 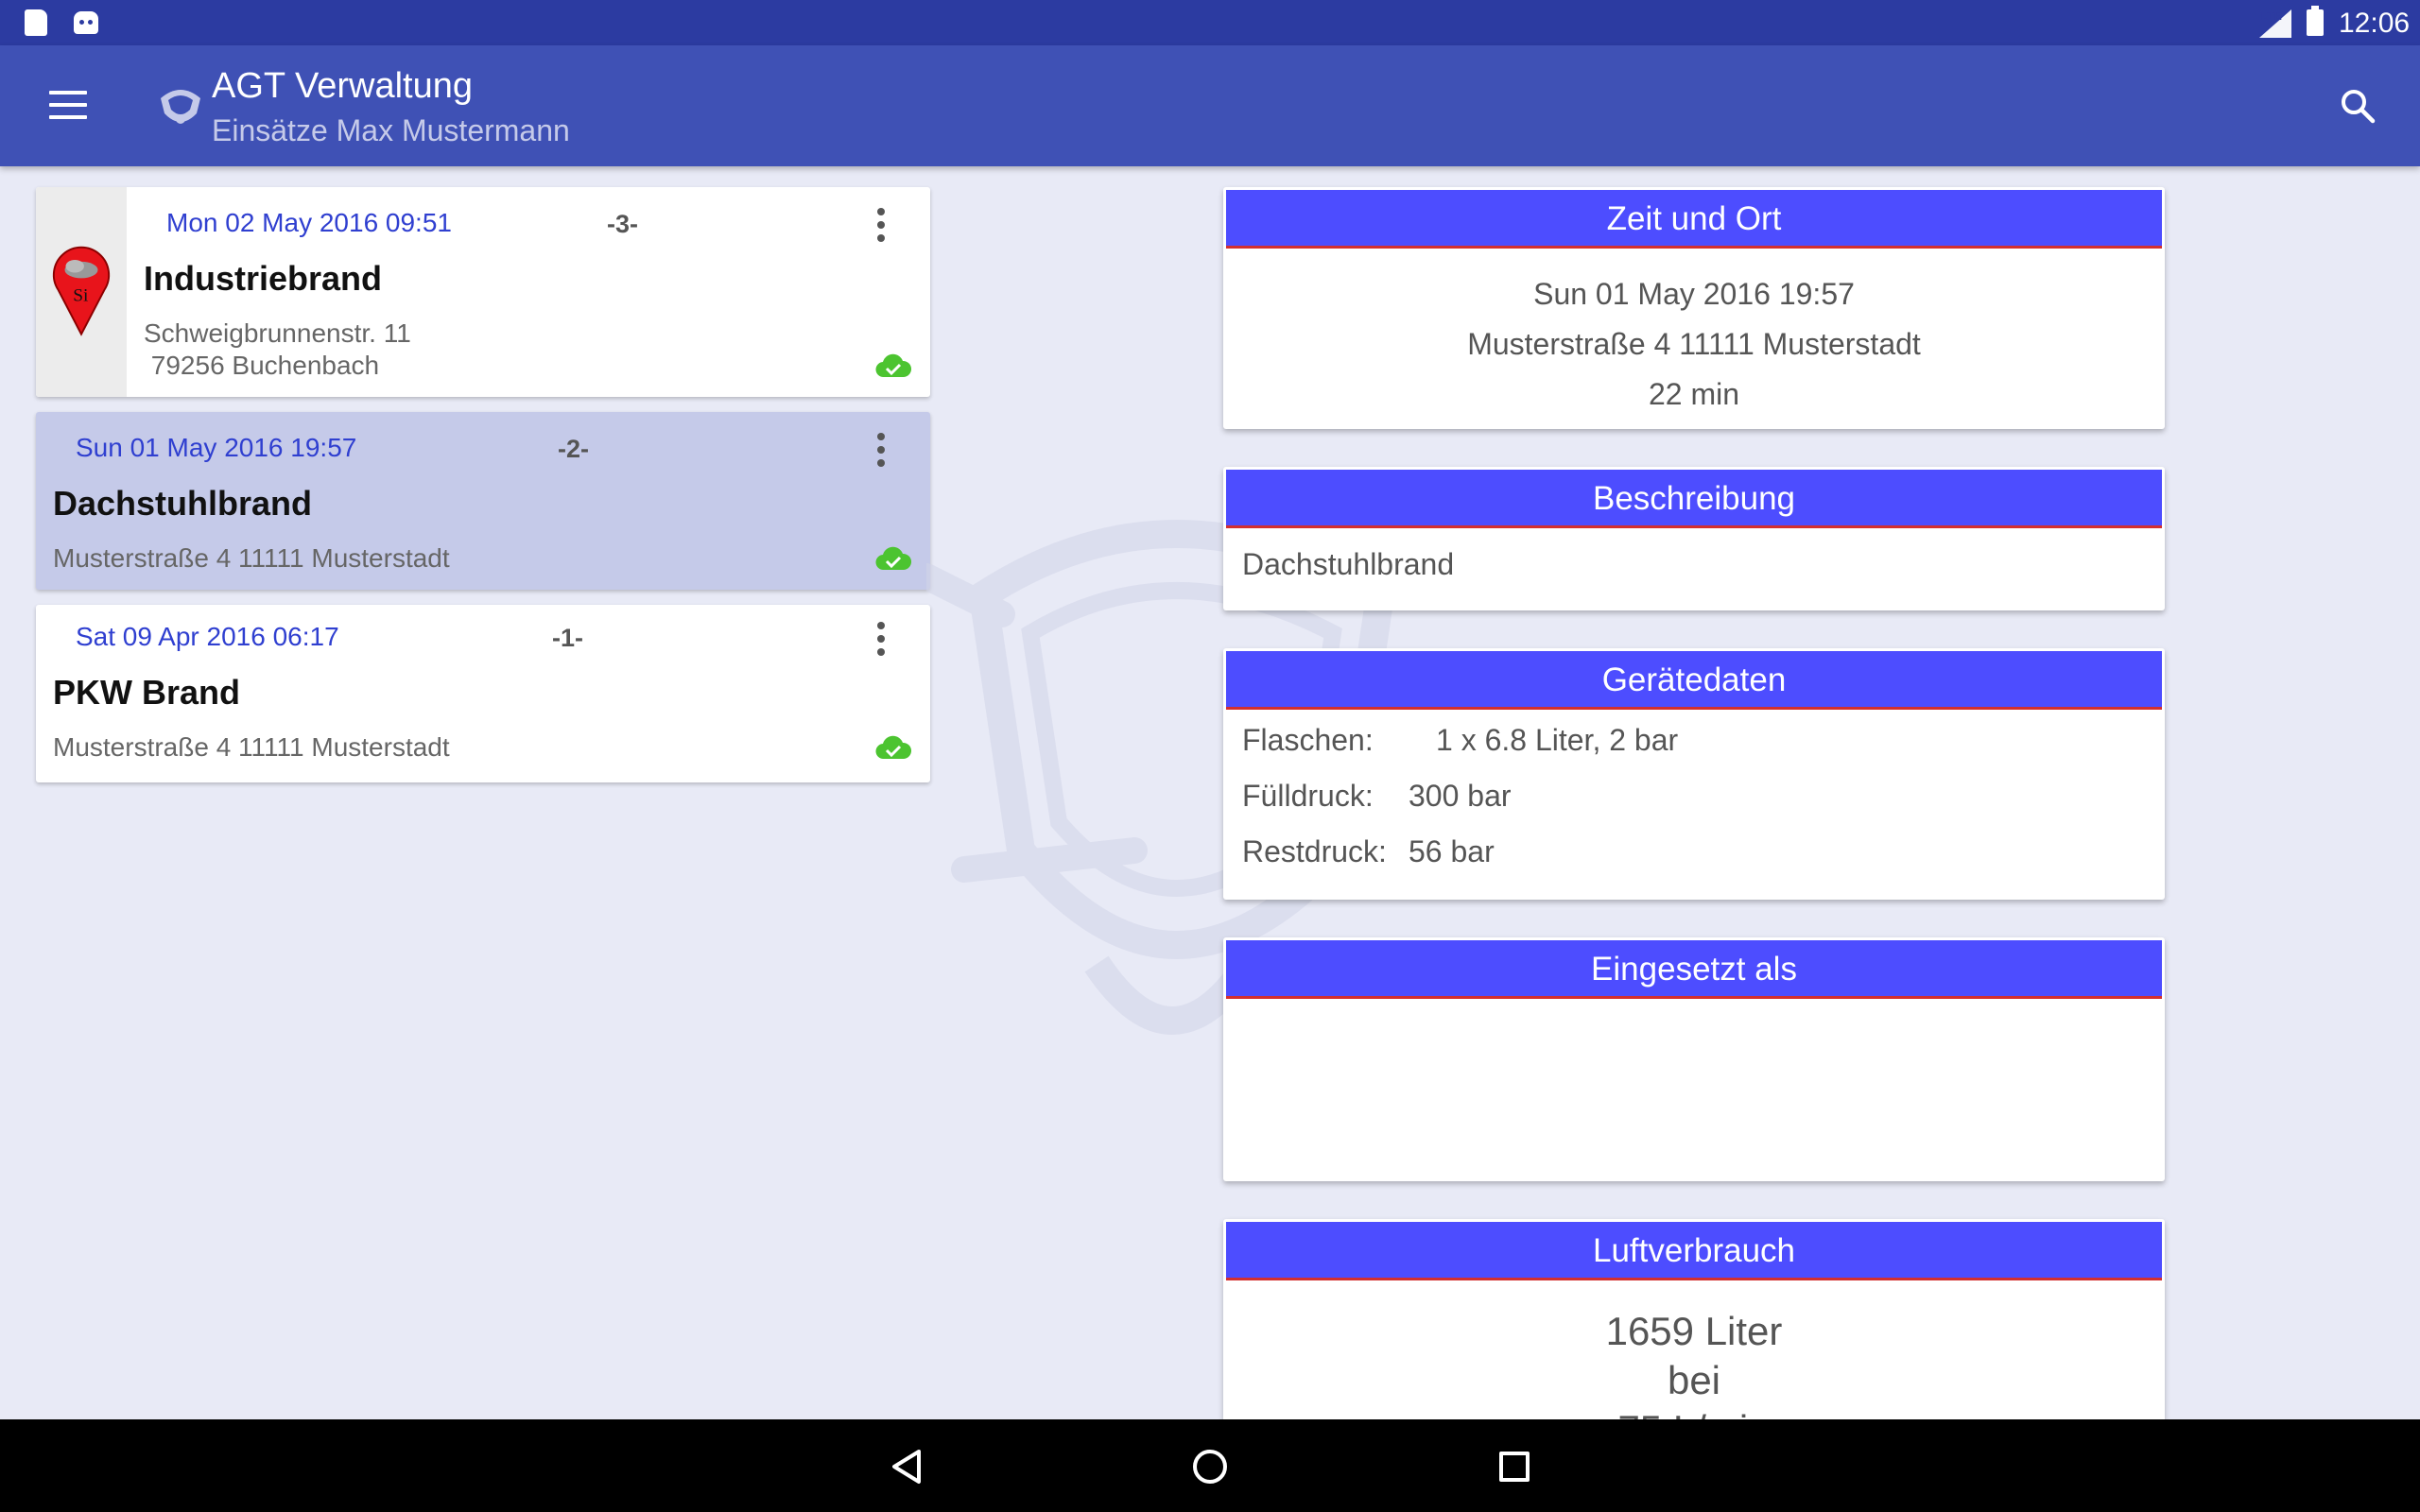 I want to click on row-value: 1 x 6.8 Liter, 2 bar, so click(x=1558, y=740).